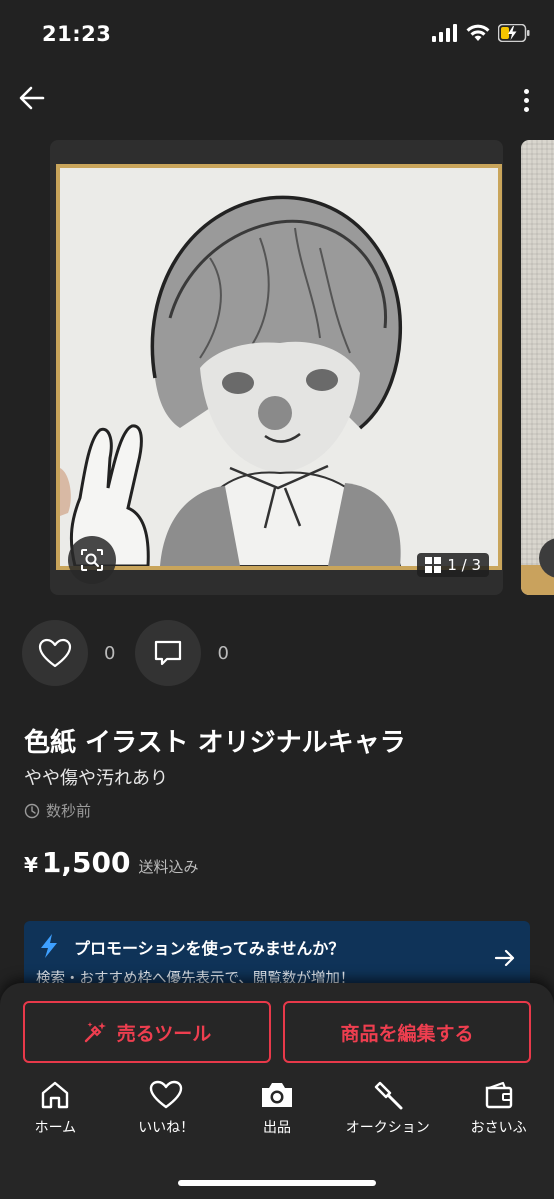 This screenshot has height=1199, width=554. I want to click on comment-count: 0, so click(223, 653).